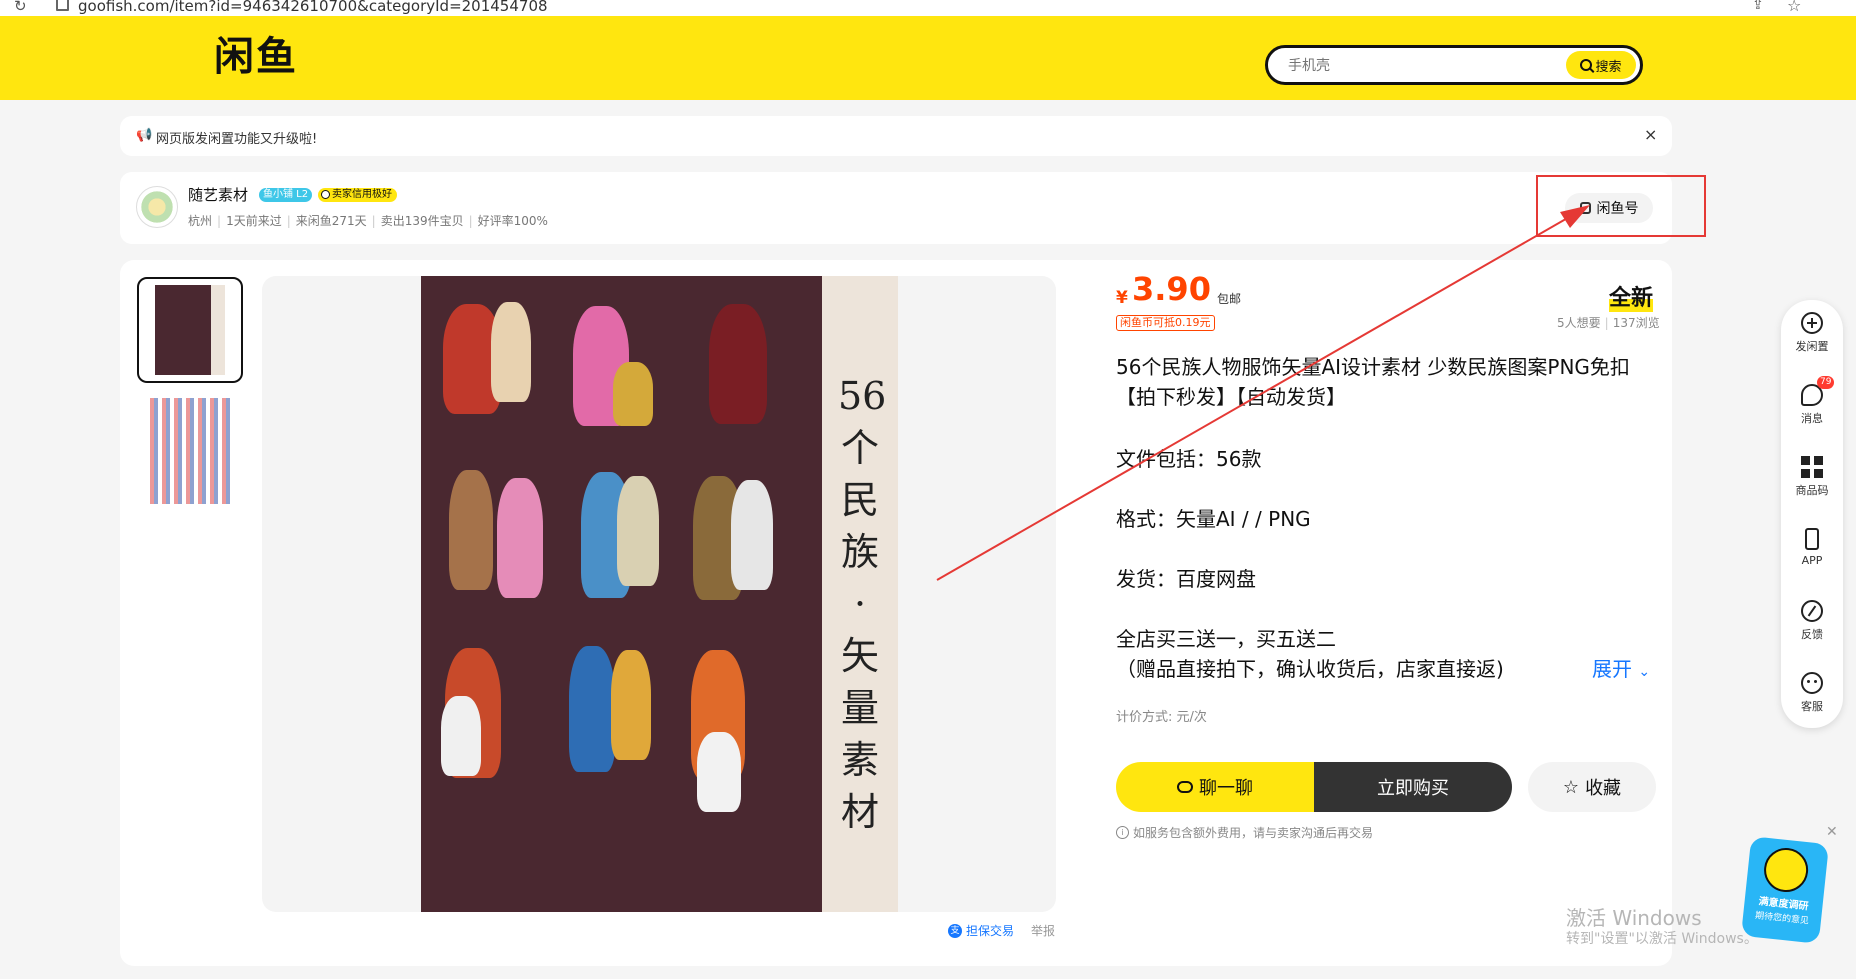  I want to click on guarantee-link: 支 担保交易, so click(981, 930).